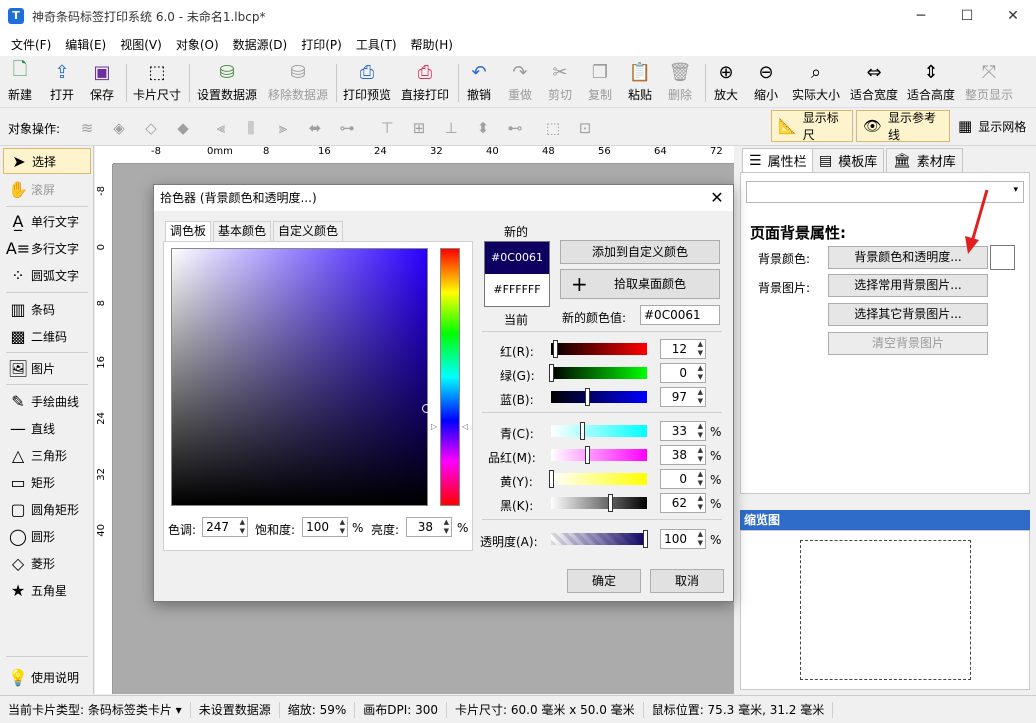  What do you see at coordinates (599, 349) in the screenshot?
I see `red-slider` at bounding box center [599, 349].